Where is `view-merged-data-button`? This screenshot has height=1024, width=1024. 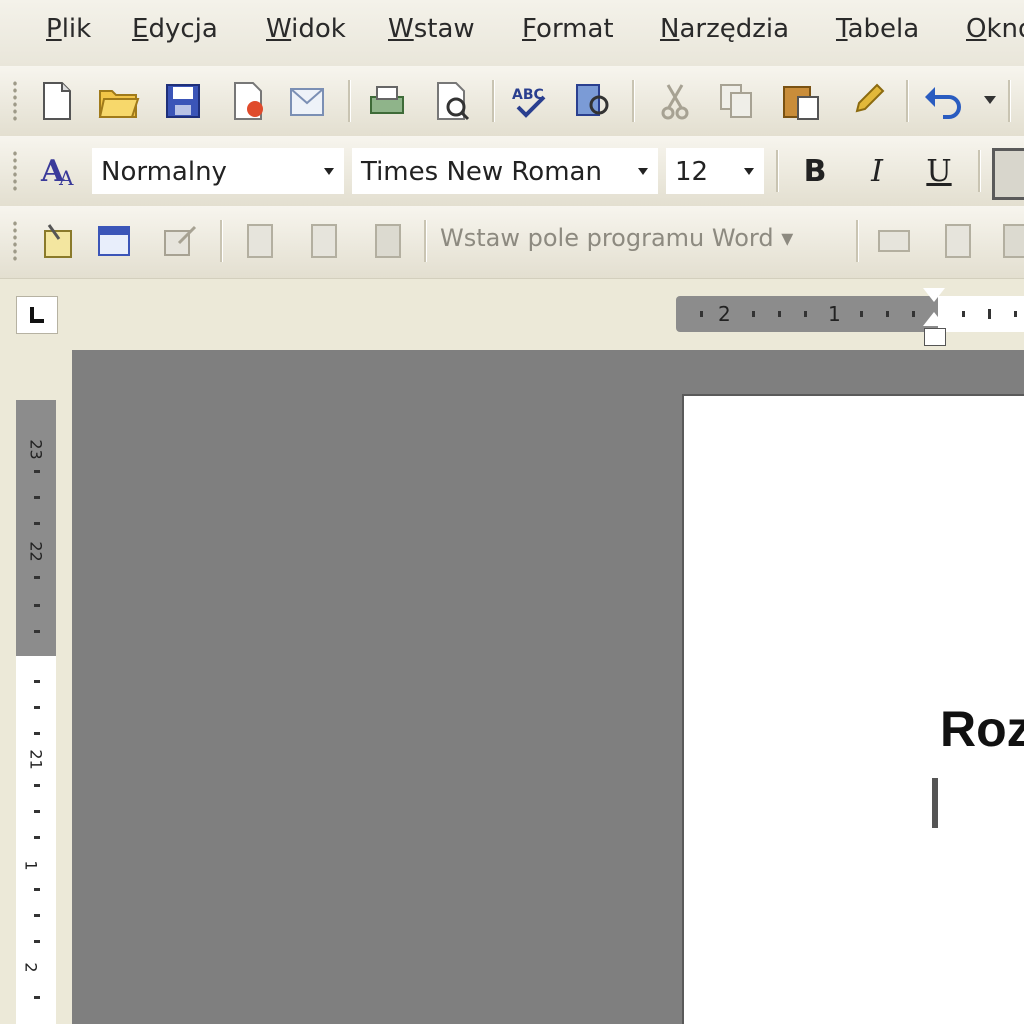
view-merged-data-button is located at coordinates (895, 241).